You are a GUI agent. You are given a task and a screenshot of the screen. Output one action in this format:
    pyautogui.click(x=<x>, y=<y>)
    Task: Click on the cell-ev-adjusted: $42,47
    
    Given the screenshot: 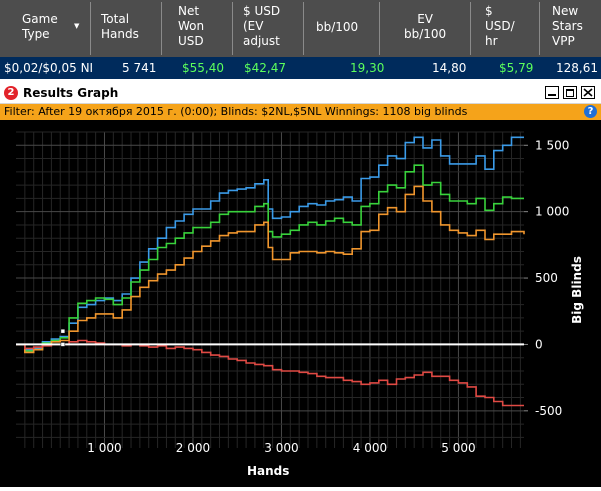 What is the action you would take?
    pyautogui.click(x=265, y=68)
    